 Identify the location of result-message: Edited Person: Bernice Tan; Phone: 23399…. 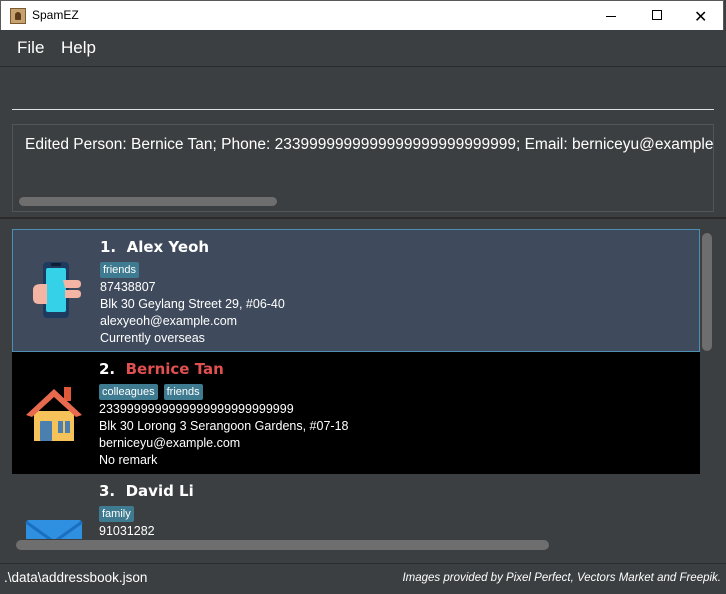
(369, 144).